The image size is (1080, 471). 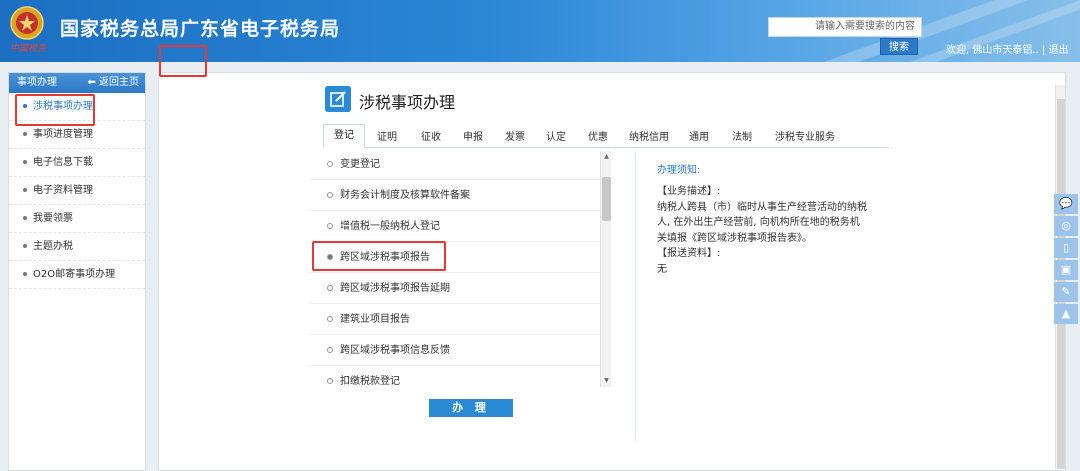 I want to click on notice-line: 人, 在外出生产经营前, 向机构所在地的税务机, so click(x=758, y=222).